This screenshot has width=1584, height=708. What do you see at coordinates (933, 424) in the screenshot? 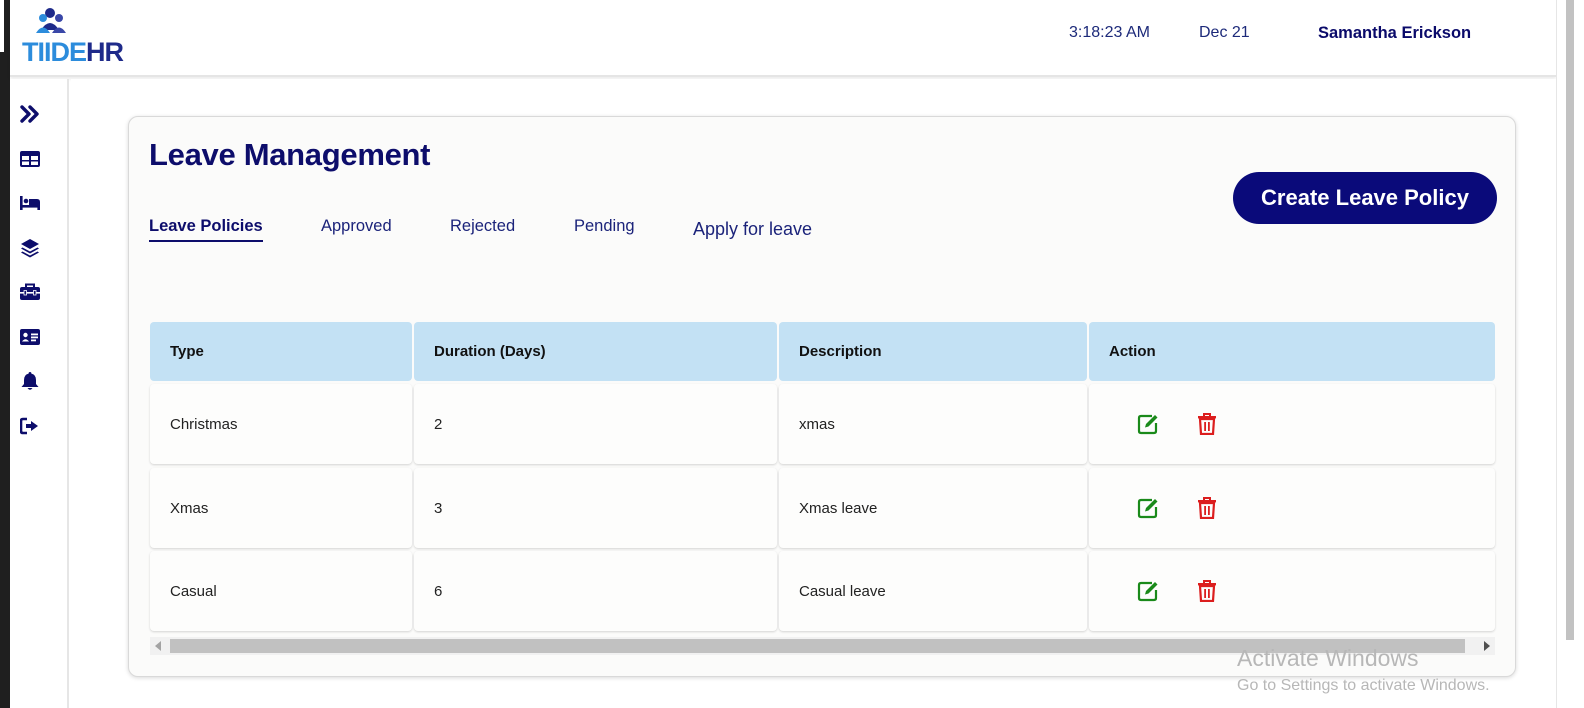
I see `cell-description: xmas` at bounding box center [933, 424].